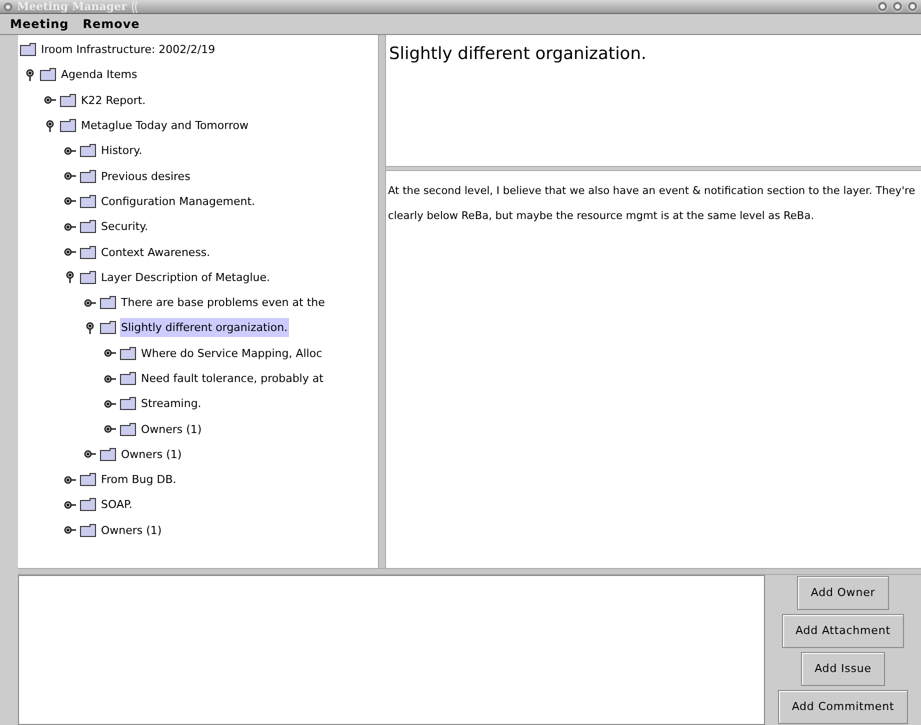 The image size is (921, 725). Describe the element at coordinates (912, 6) in the screenshot. I see `close-icon` at that location.